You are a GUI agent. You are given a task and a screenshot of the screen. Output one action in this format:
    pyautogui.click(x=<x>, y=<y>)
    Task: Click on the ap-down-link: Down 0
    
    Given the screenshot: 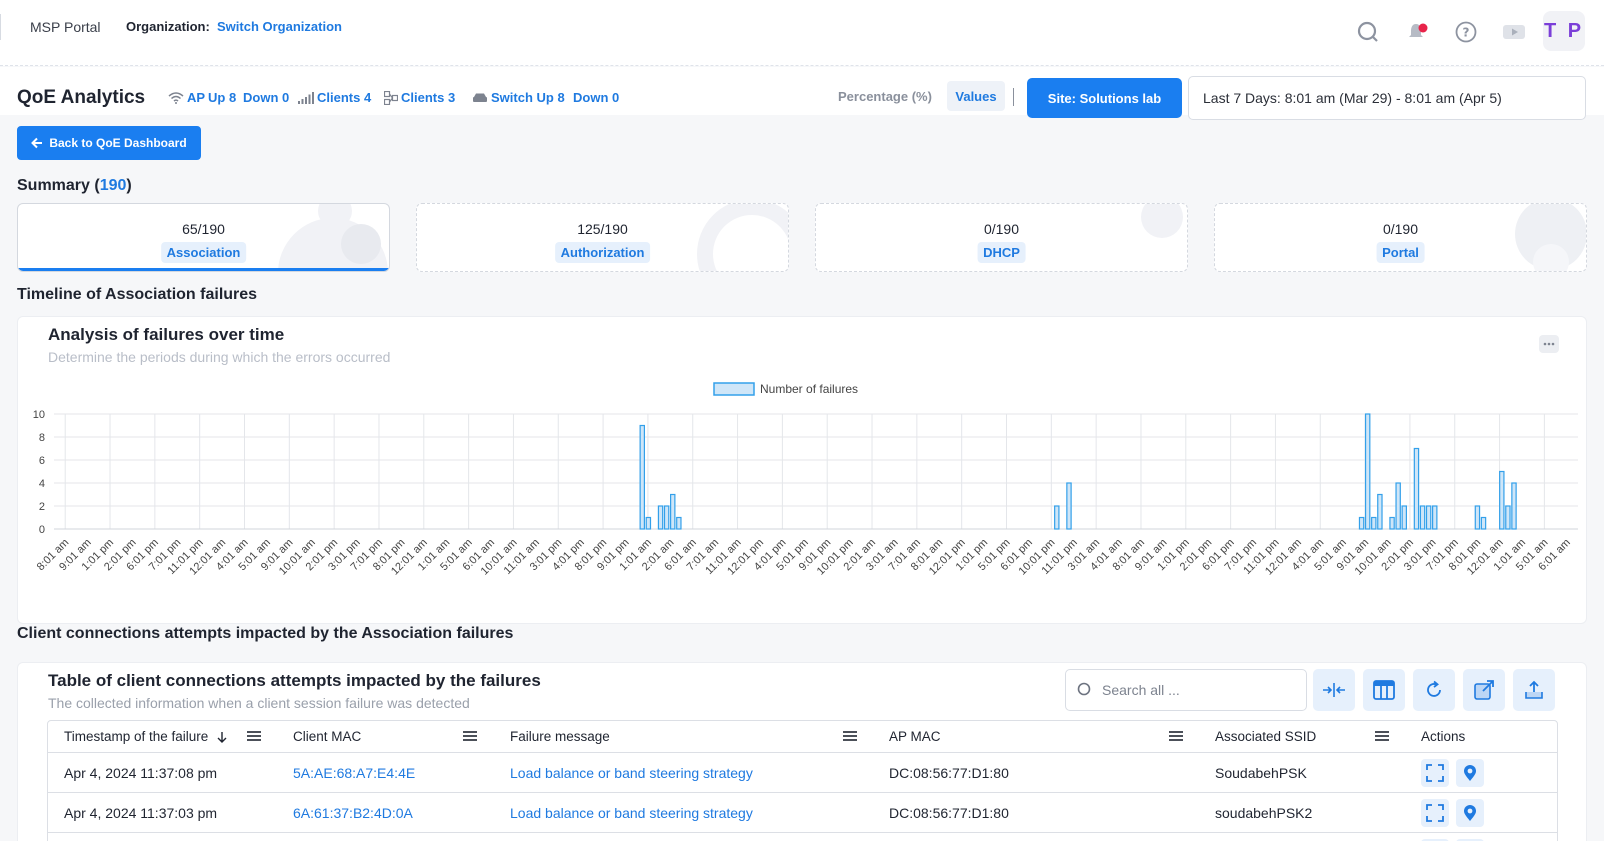 What is the action you would take?
    pyautogui.click(x=266, y=97)
    